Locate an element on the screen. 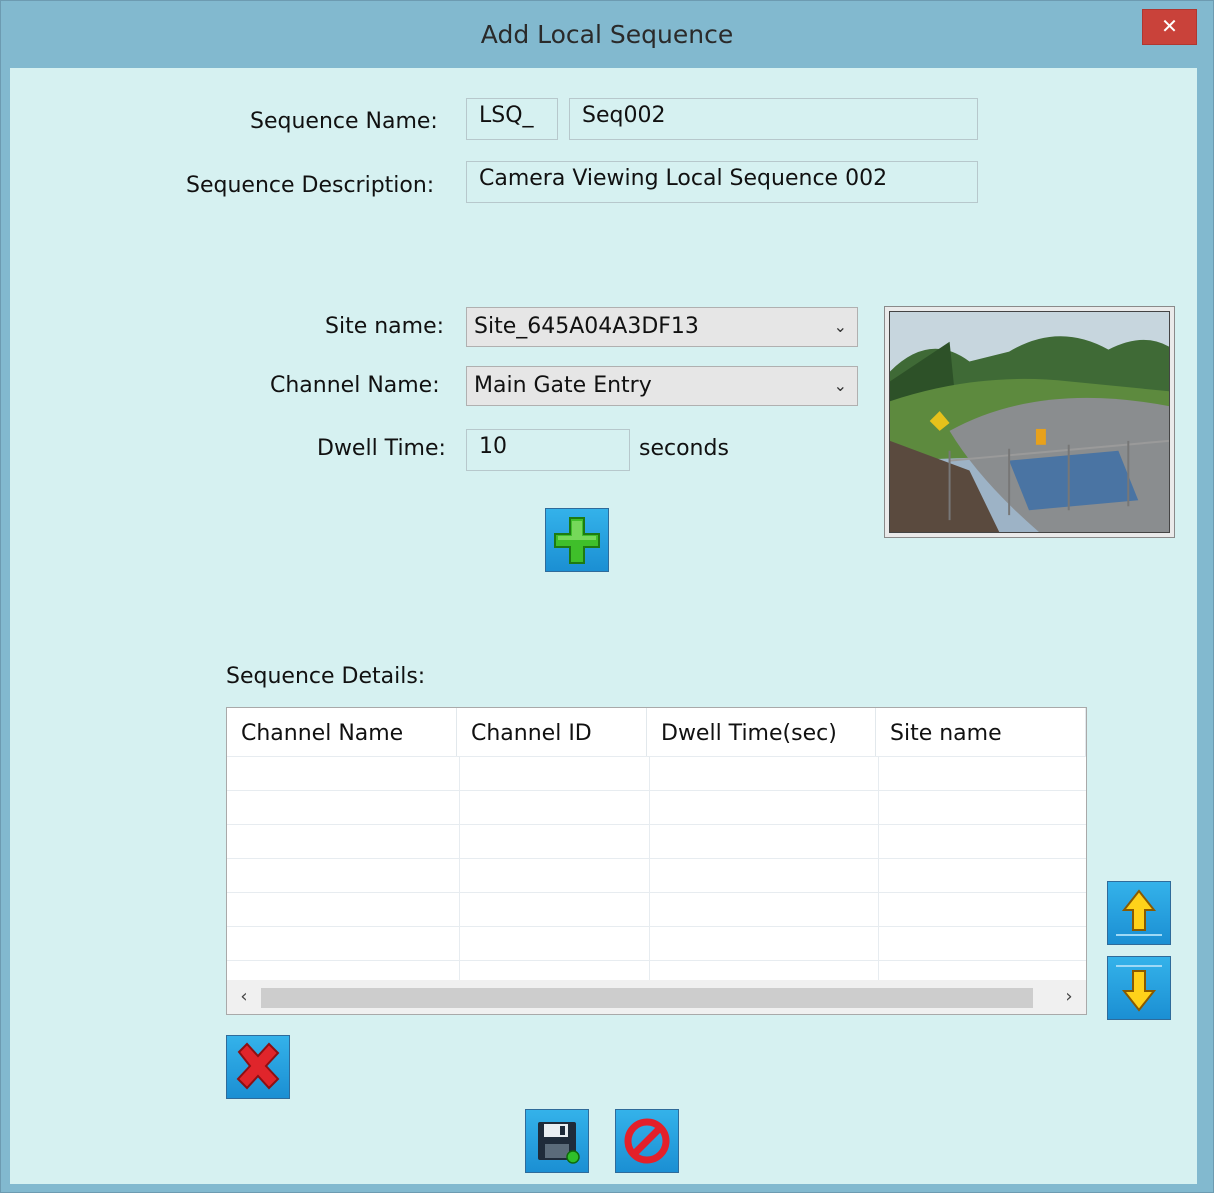  title-bar: Add Local Sequence ✕ is located at coordinates (607, 34).